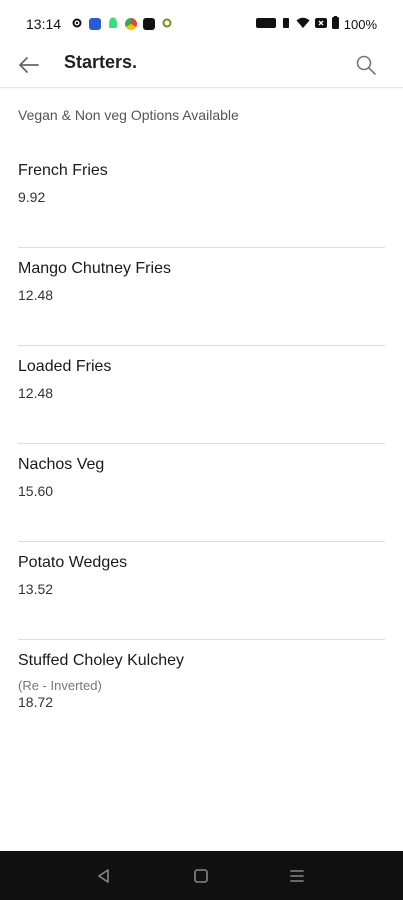 The height and width of the screenshot is (900, 403). What do you see at coordinates (60, 685) in the screenshot?
I see `item-note: (Re - Inverted)` at bounding box center [60, 685].